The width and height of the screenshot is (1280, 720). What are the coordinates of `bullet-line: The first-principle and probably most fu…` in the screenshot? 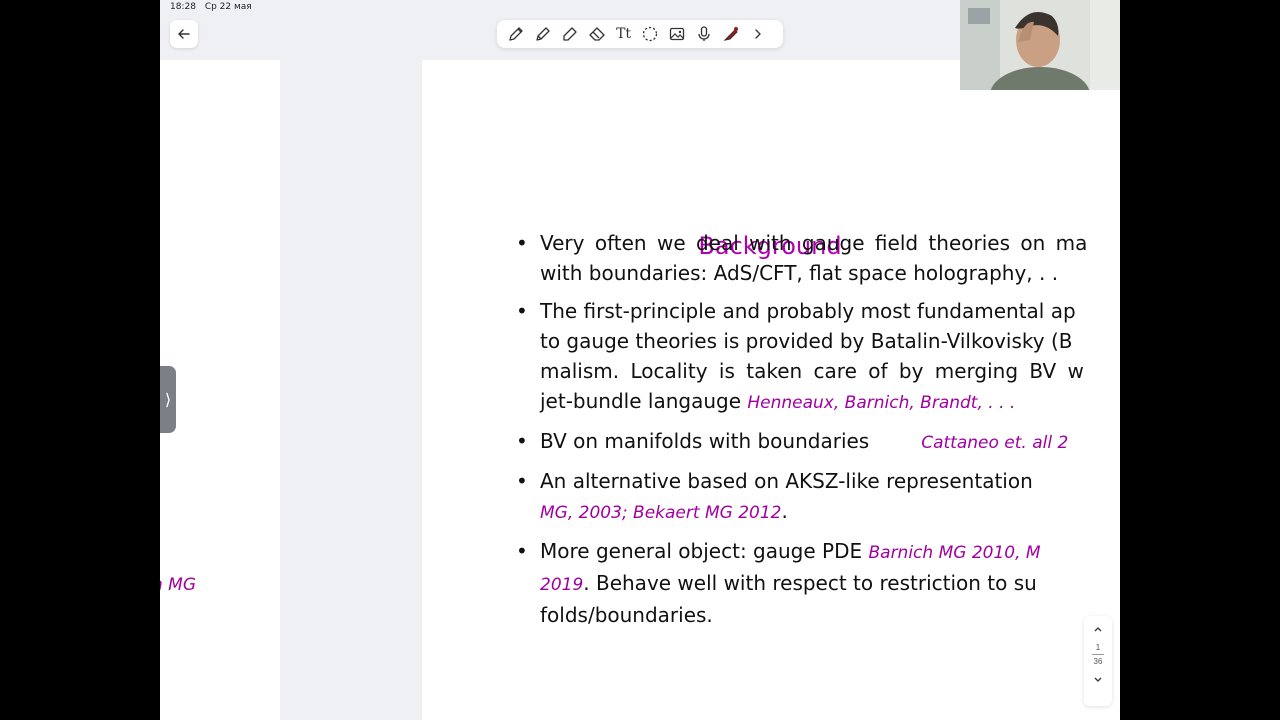 It's located at (808, 311).